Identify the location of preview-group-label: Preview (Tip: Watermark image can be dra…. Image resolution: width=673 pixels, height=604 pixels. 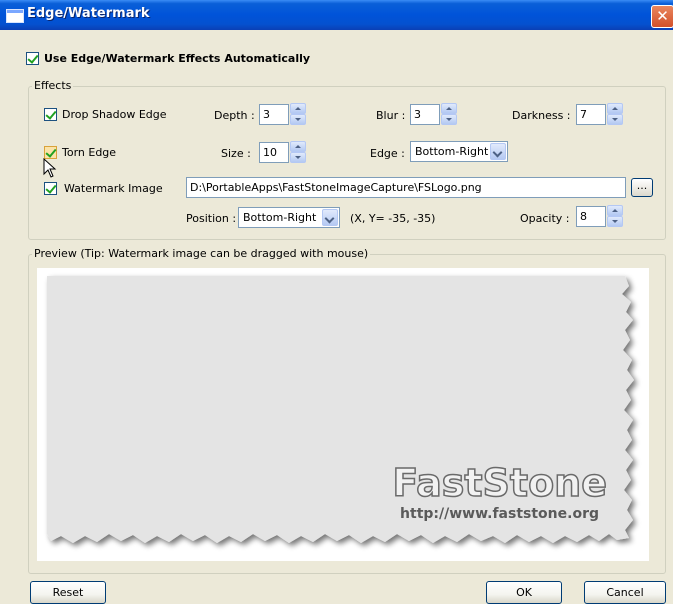
(201, 253).